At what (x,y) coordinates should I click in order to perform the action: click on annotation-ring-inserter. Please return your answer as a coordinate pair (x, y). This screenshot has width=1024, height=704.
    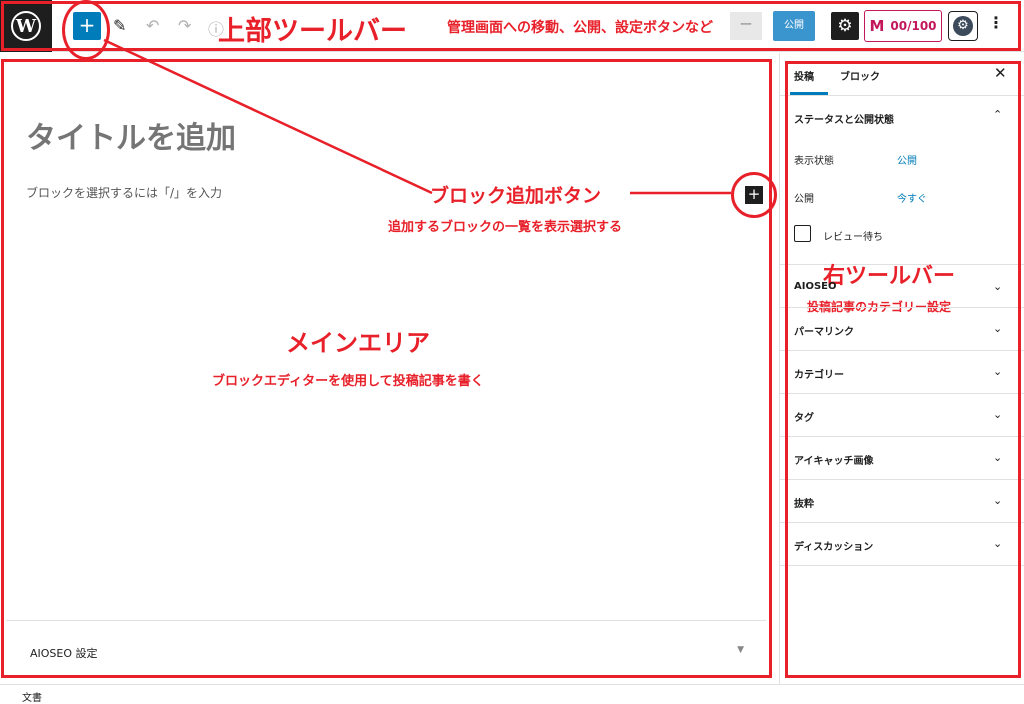
    Looking at the image, I should click on (754, 195).